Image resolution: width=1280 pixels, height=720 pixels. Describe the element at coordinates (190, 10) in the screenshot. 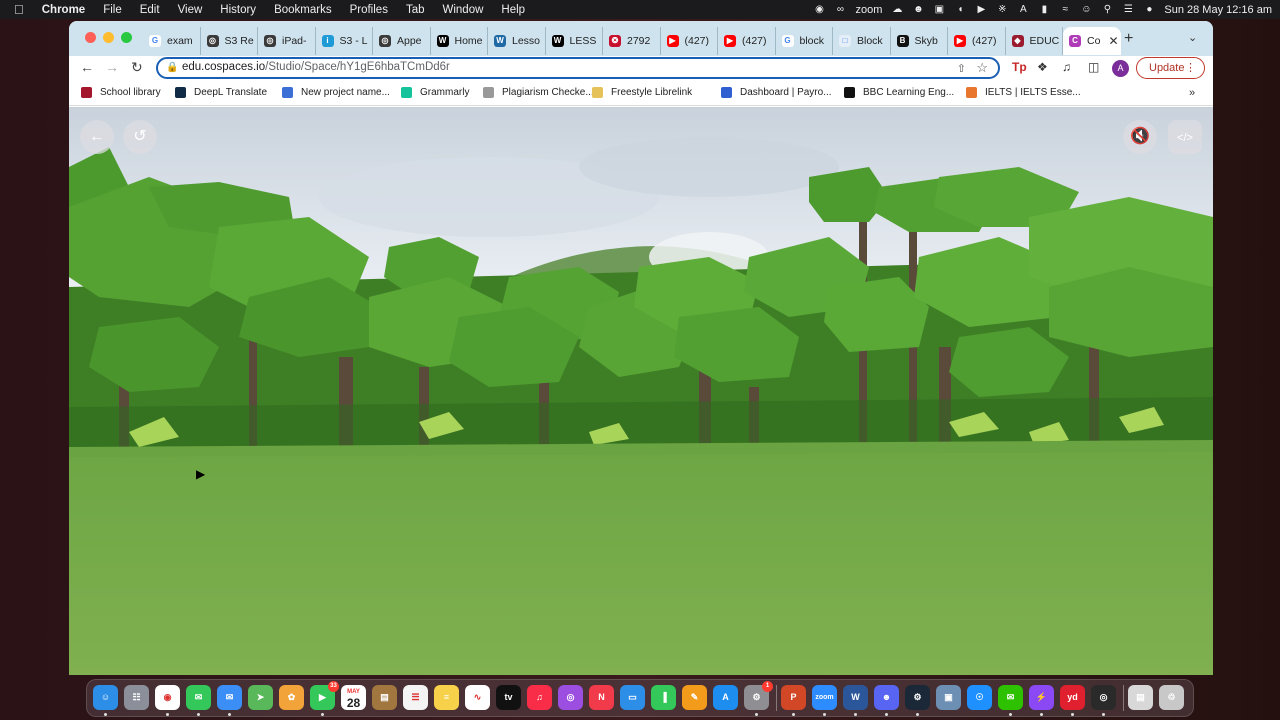

I see `menu-view: View` at that location.